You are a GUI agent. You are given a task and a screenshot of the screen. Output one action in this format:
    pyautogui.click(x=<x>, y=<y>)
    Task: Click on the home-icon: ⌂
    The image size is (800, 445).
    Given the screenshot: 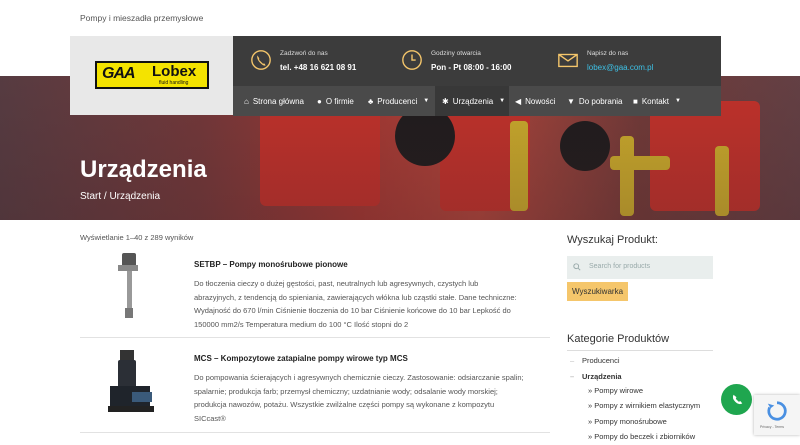 What is the action you would take?
    pyautogui.click(x=246, y=101)
    